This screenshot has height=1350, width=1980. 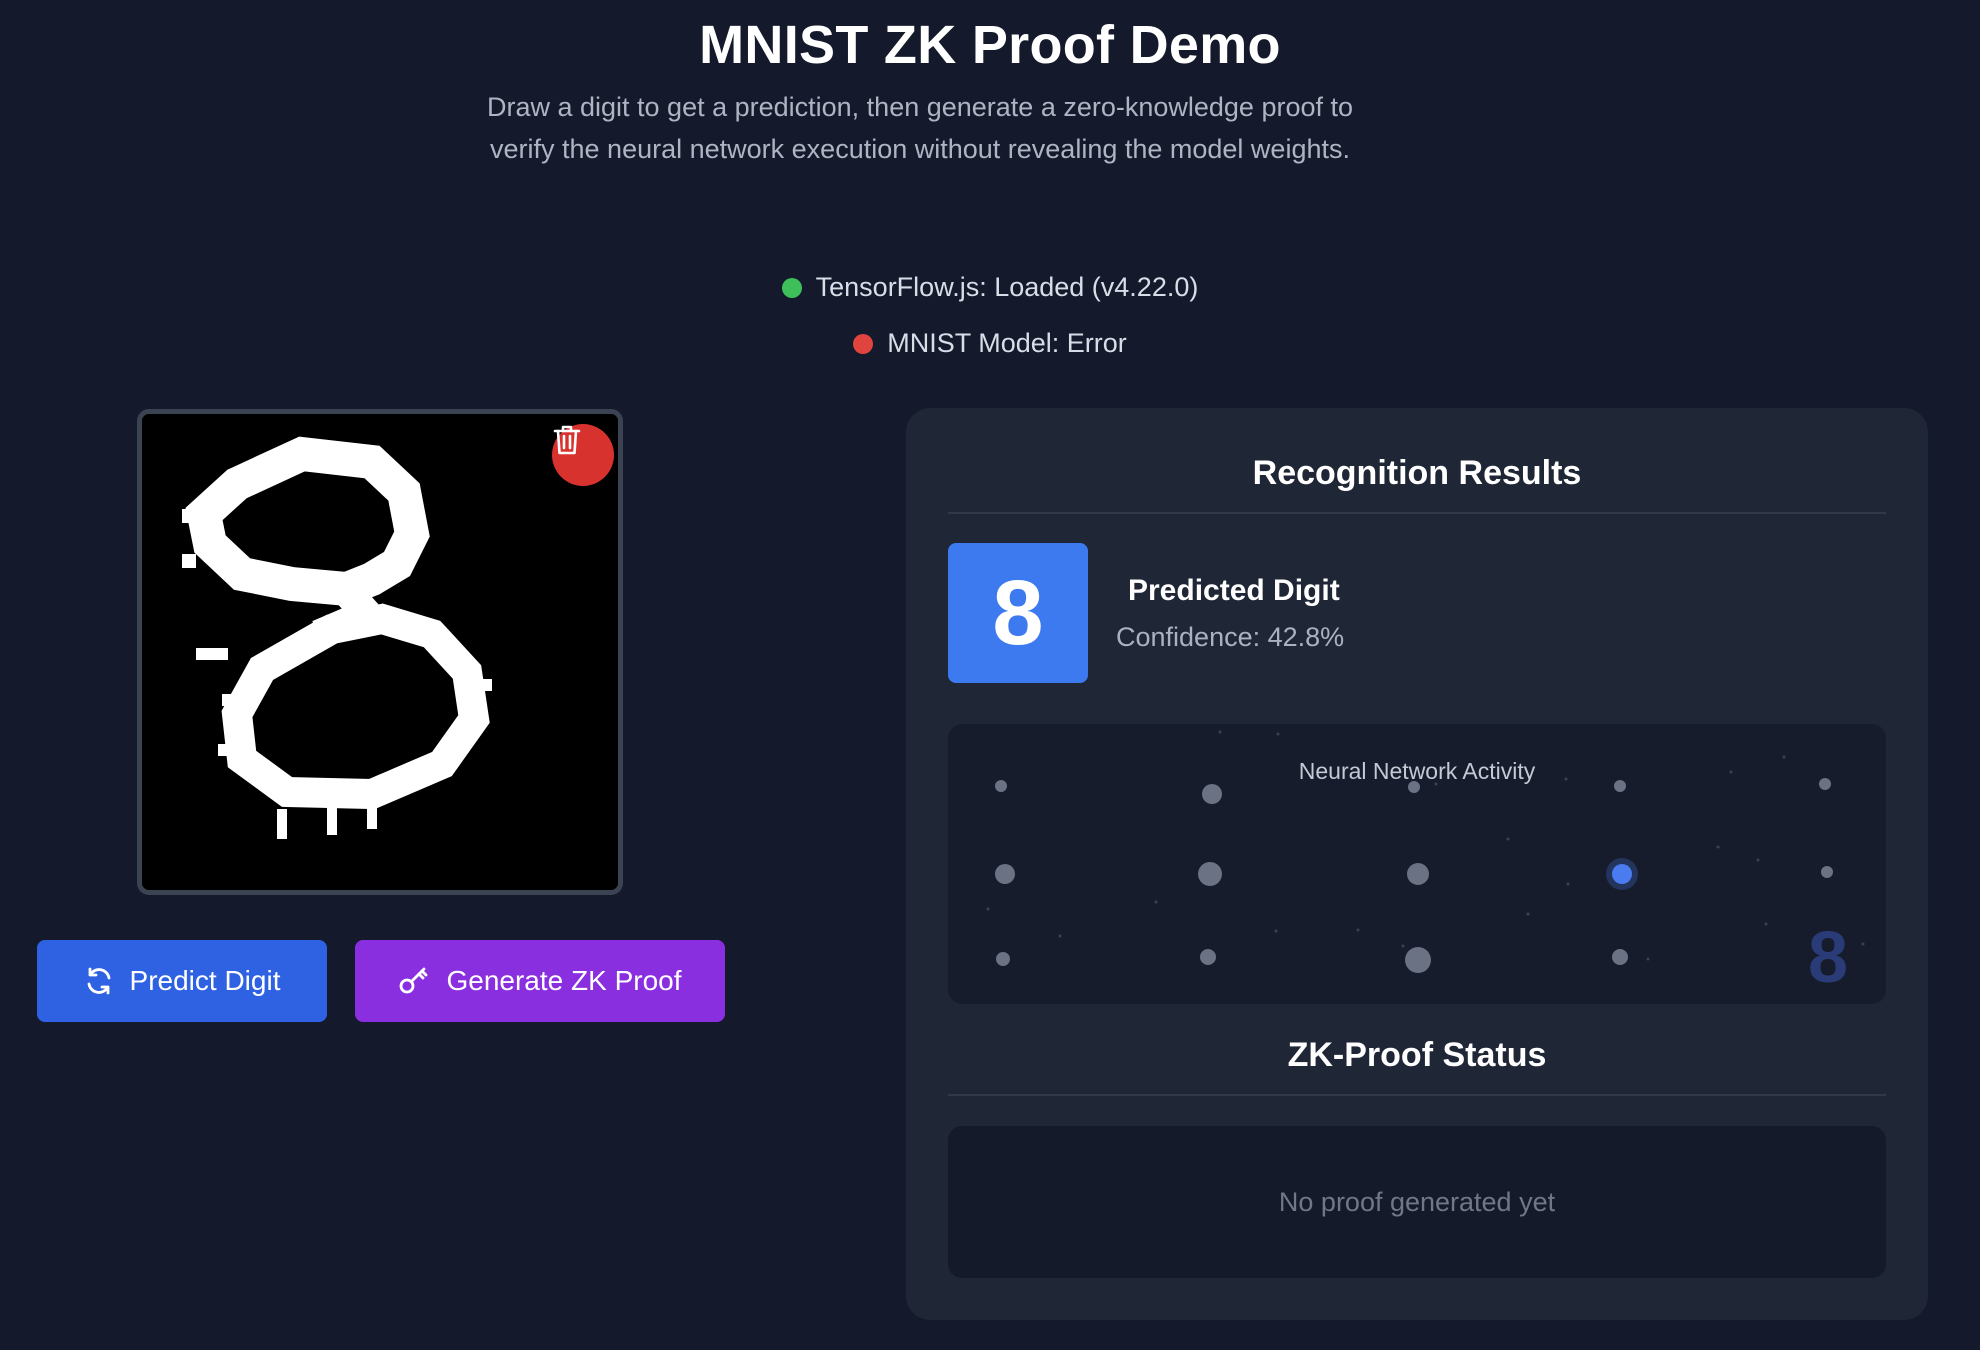 I want to click on tensorflow-status: TensorFlow.js: Loaded (v4.22.0), so click(x=990, y=287).